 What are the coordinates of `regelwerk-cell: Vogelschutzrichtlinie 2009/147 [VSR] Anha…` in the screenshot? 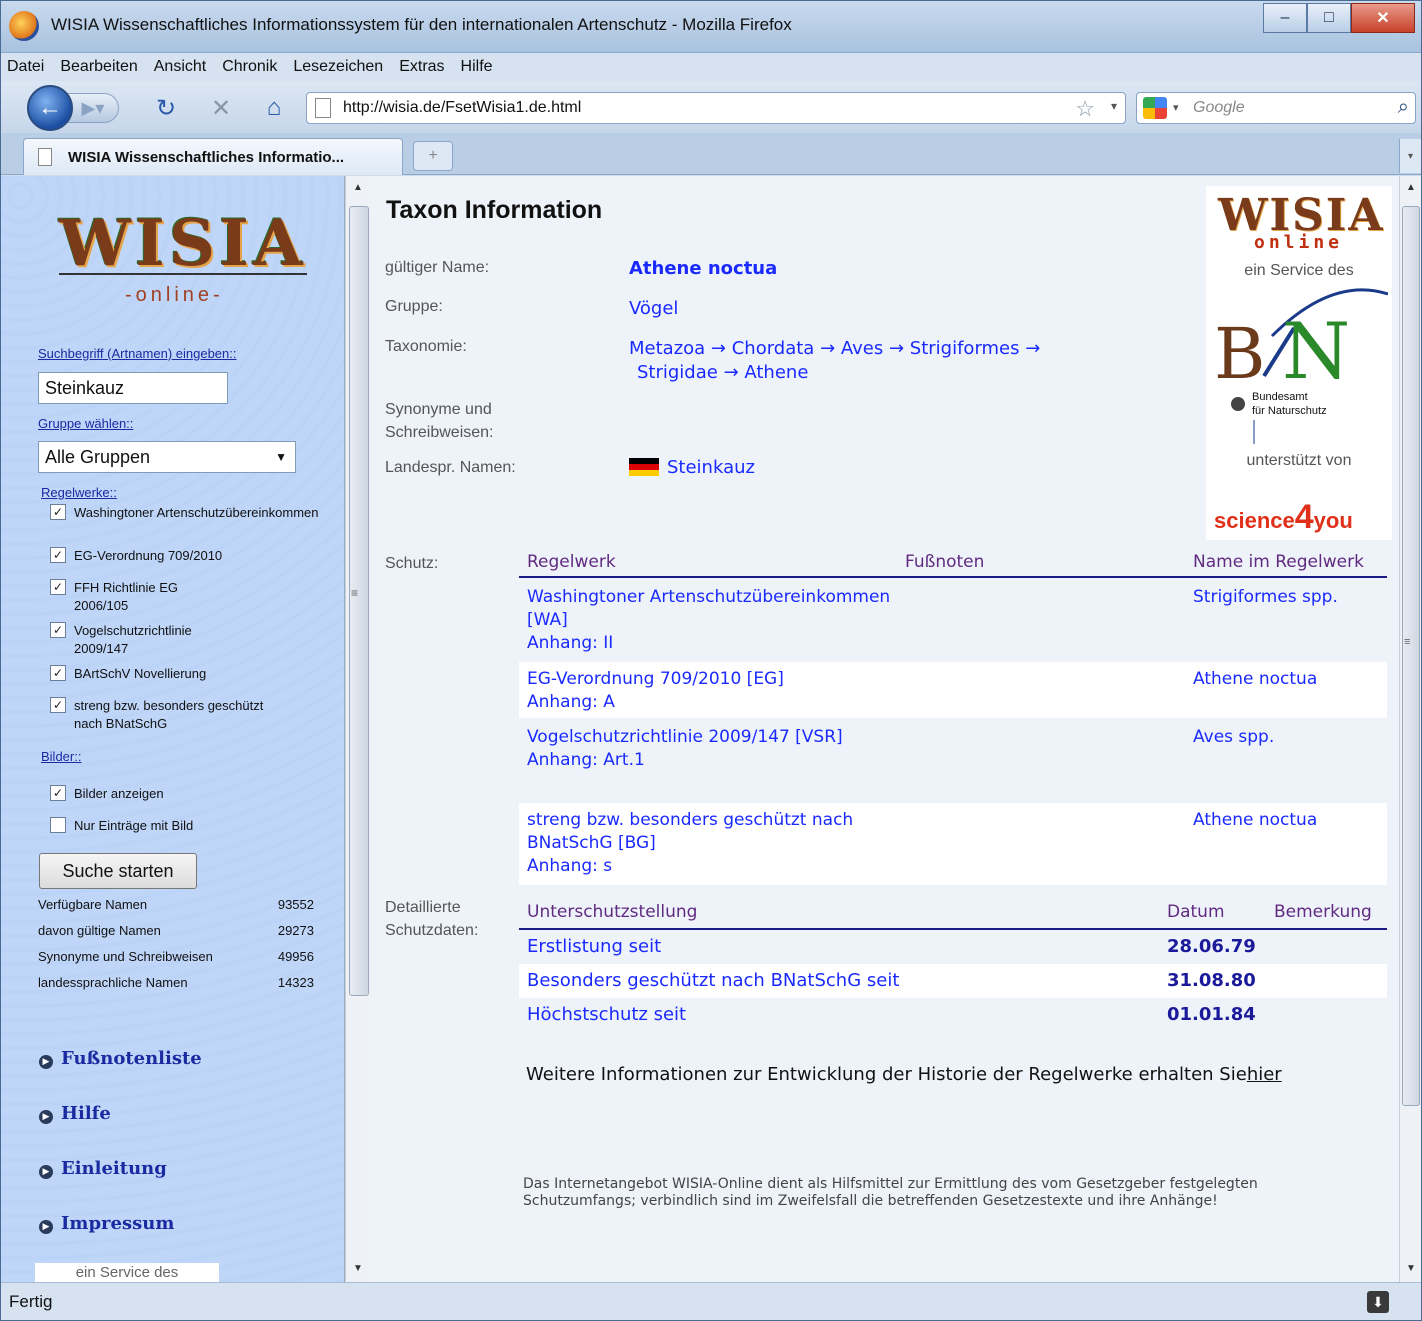 It's located at (687, 749).